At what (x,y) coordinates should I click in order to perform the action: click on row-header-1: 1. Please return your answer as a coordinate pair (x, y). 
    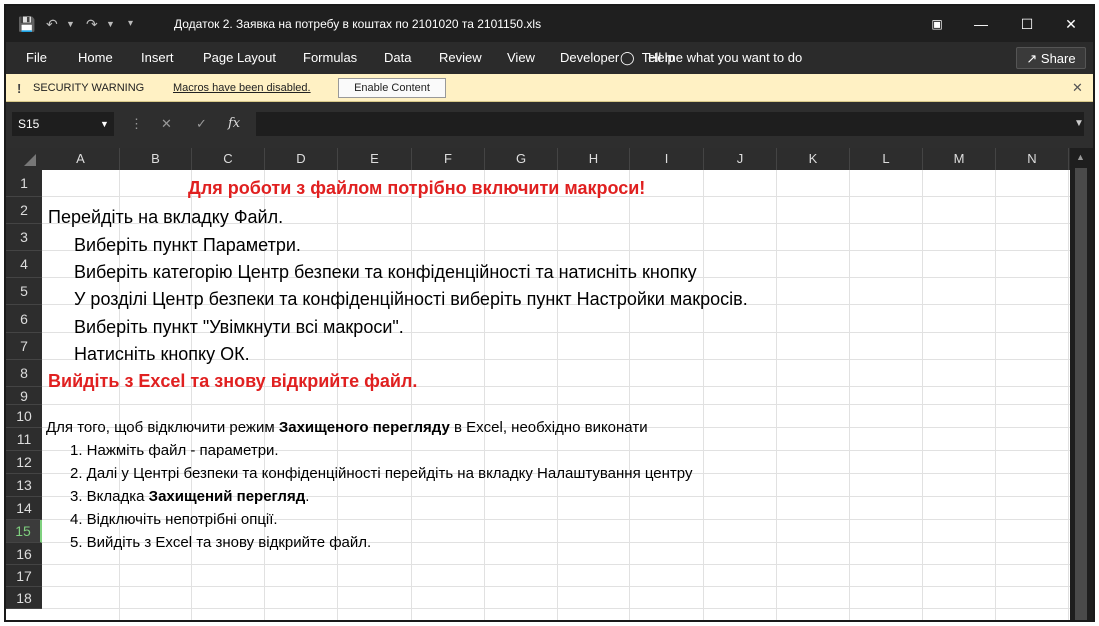
    Looking at the image, I should click on (24, 183).